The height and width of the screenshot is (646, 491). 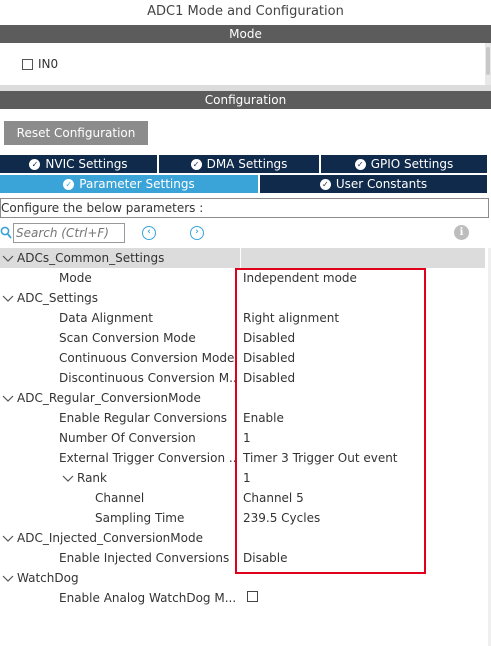 I want to click on tree-row-label: Enable Regular Conversions, so click(x=143, y=418).